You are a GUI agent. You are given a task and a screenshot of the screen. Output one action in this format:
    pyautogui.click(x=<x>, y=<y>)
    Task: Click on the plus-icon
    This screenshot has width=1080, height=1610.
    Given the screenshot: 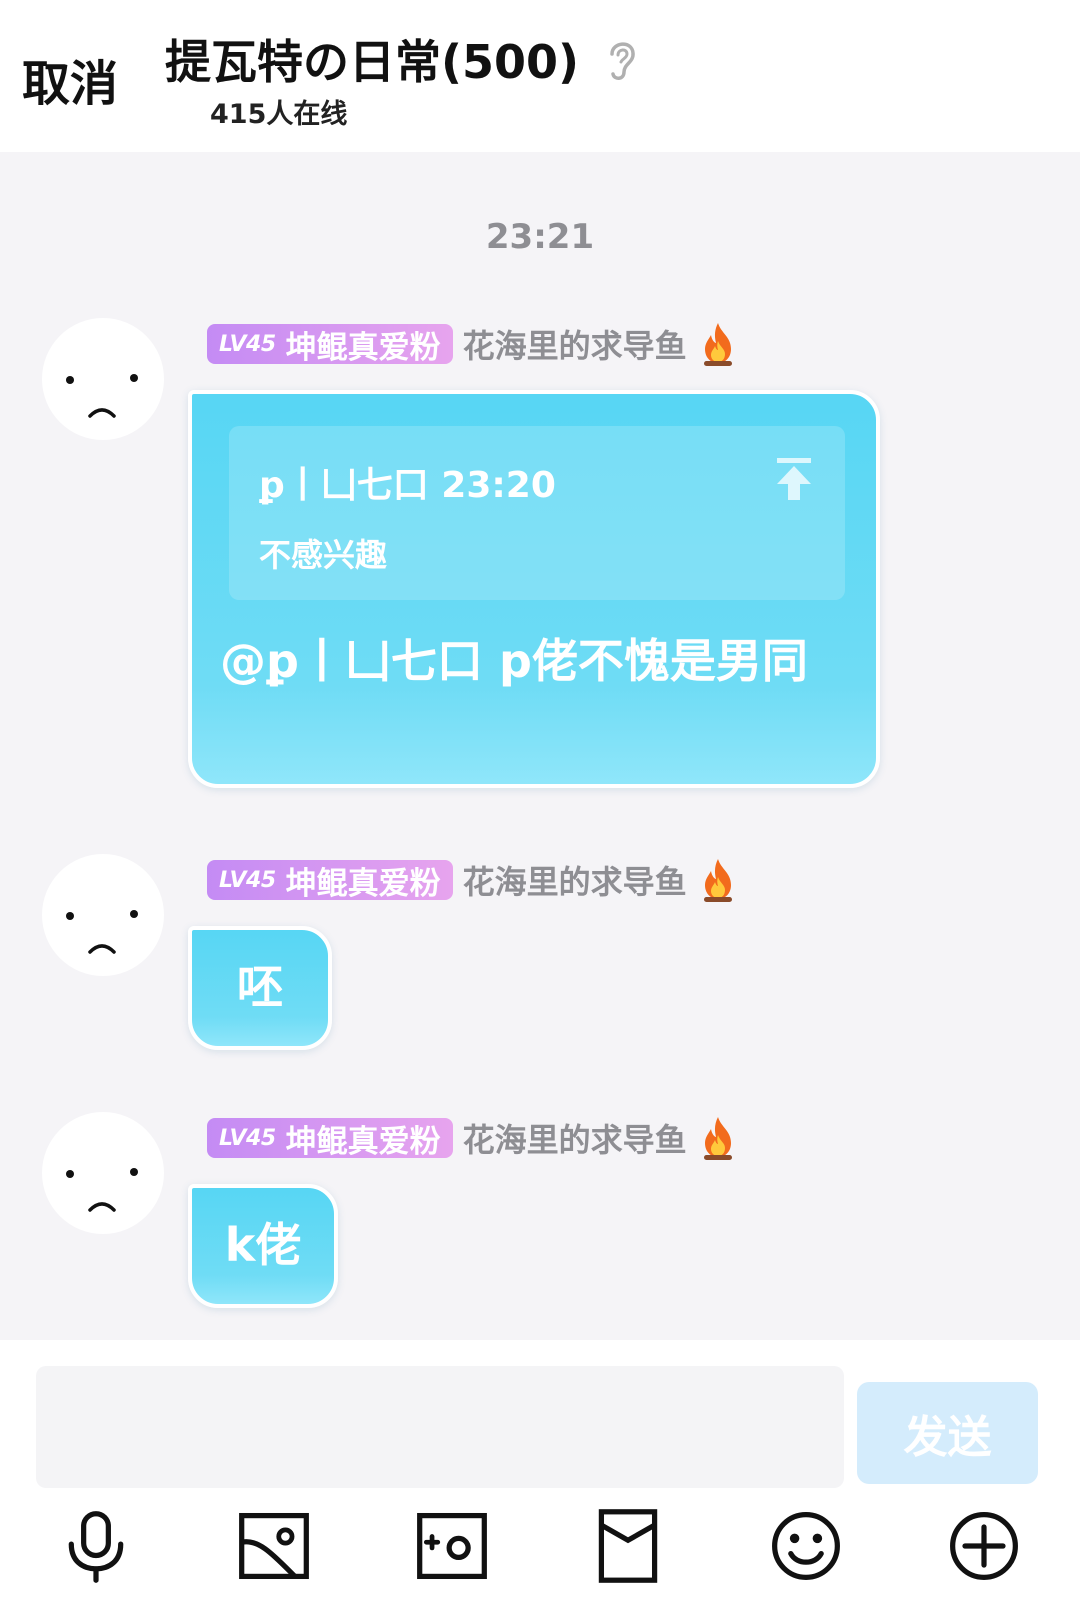 What is the action you would take?
    pyautogui.click(x=984, y=1546)
    